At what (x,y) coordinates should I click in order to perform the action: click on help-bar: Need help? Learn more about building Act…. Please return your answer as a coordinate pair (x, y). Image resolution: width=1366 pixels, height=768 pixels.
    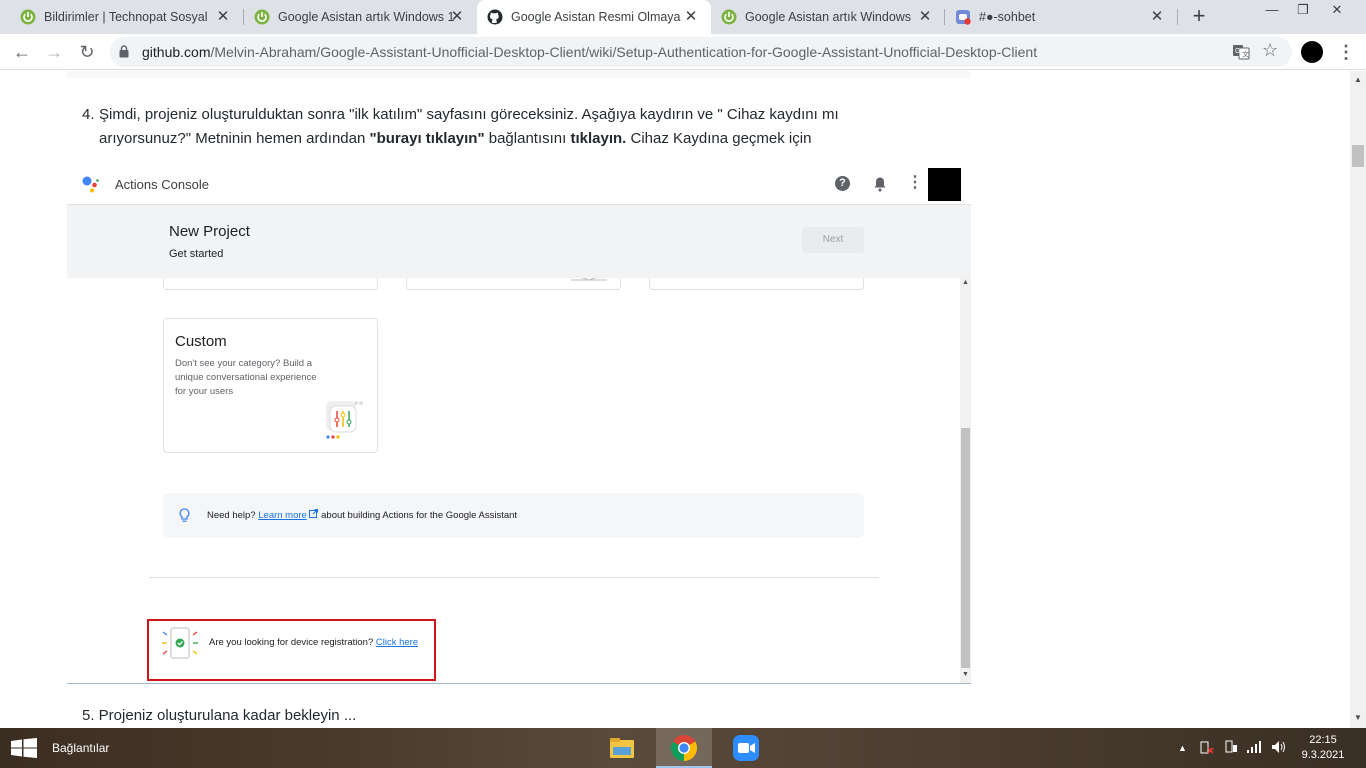
    Looking at the image, I should click on (513, 515).